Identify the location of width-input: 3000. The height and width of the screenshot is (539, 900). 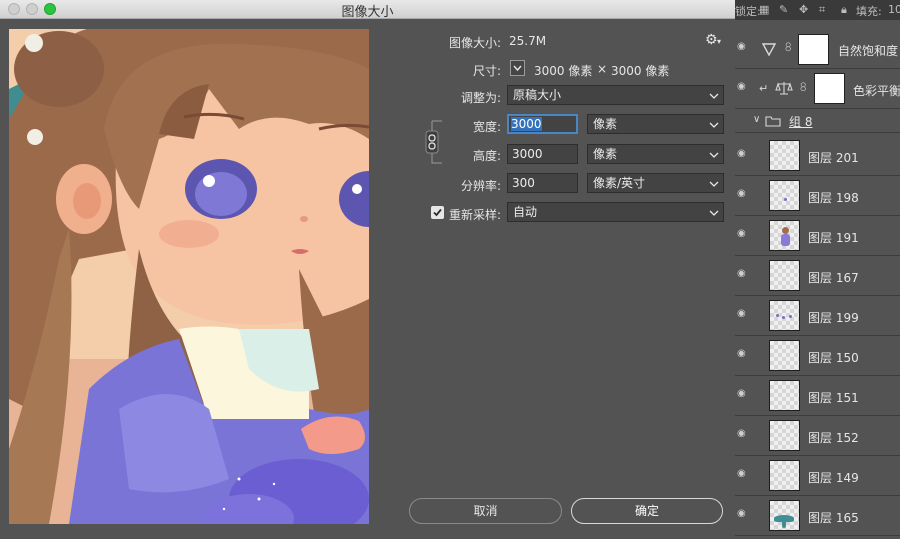
(542, 124).